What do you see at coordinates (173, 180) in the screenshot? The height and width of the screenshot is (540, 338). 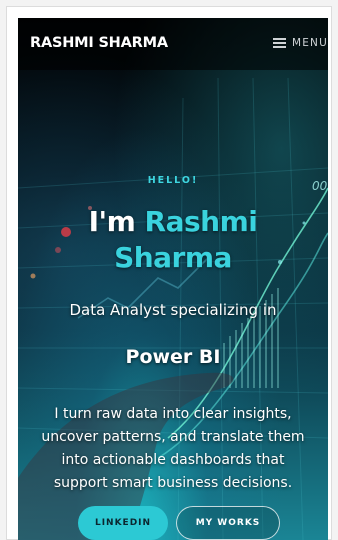 I see `hero-greeting: HELLO!` at bounding box center [173, 180].